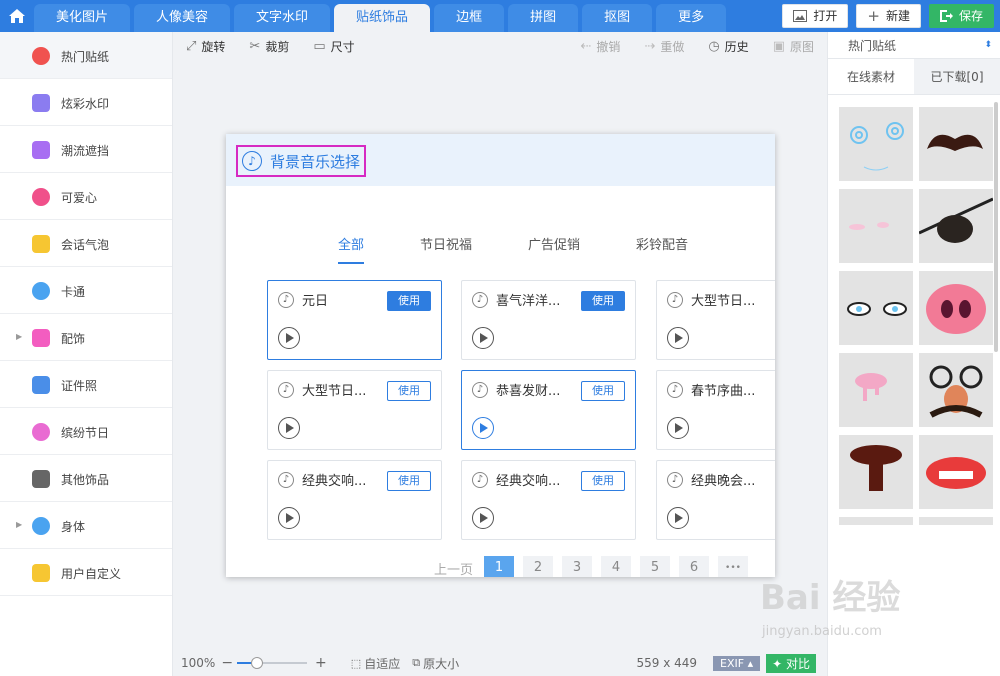 The width and height of the screenshot is (1000, 676). Describe the element at coordinates (257, 663) in the screenshot. I see `zoom-slider-handle` at that location.